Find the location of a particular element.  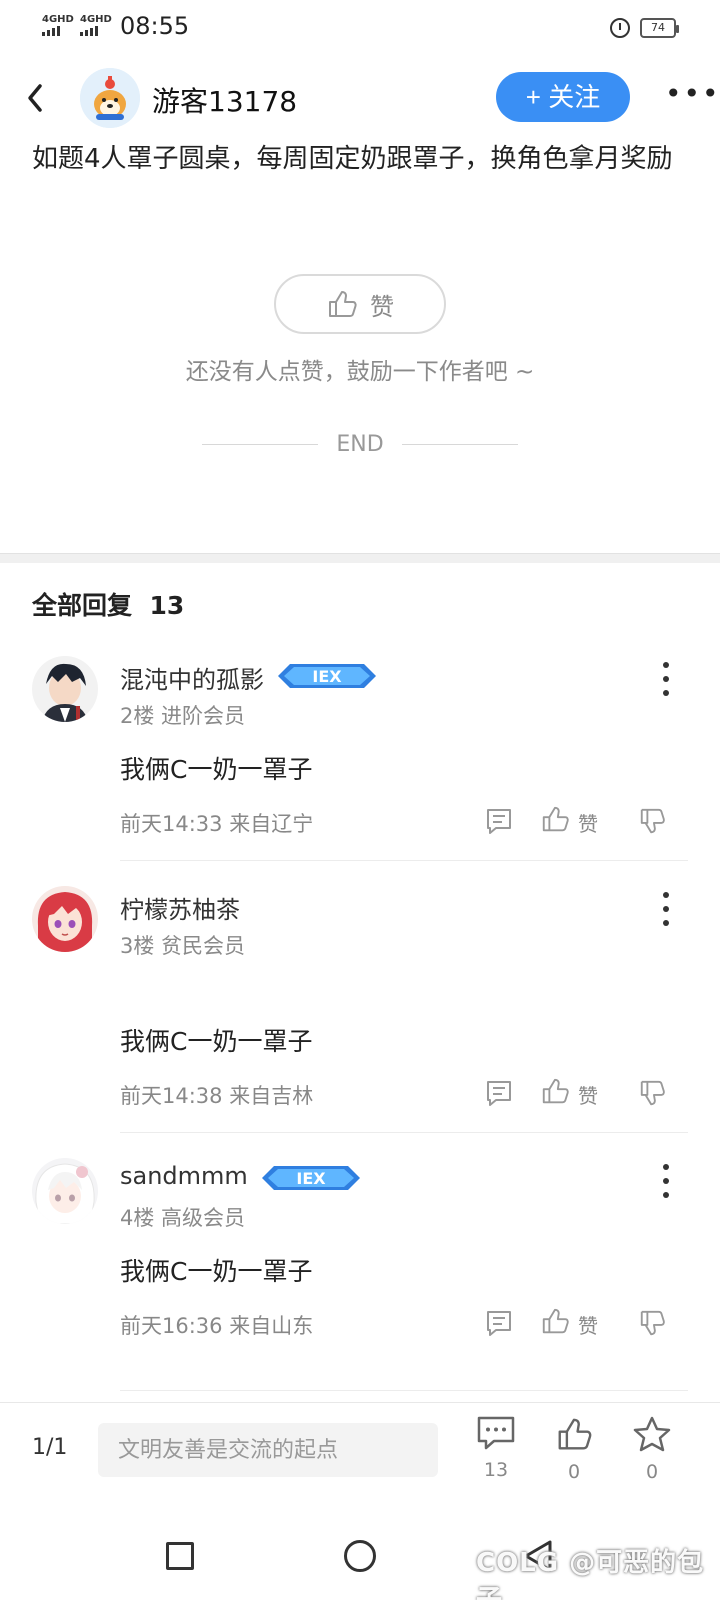

favorite-button: 0 is located at coordinates (652, 1449).